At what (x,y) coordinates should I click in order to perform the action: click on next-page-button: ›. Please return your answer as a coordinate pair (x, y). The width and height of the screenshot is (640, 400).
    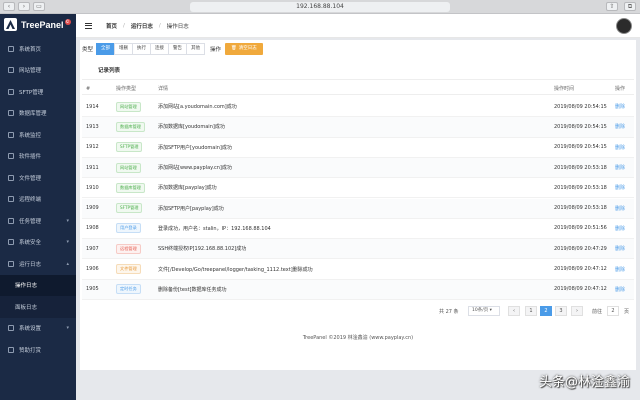
    Looking at the image, I should click on (577, 311).